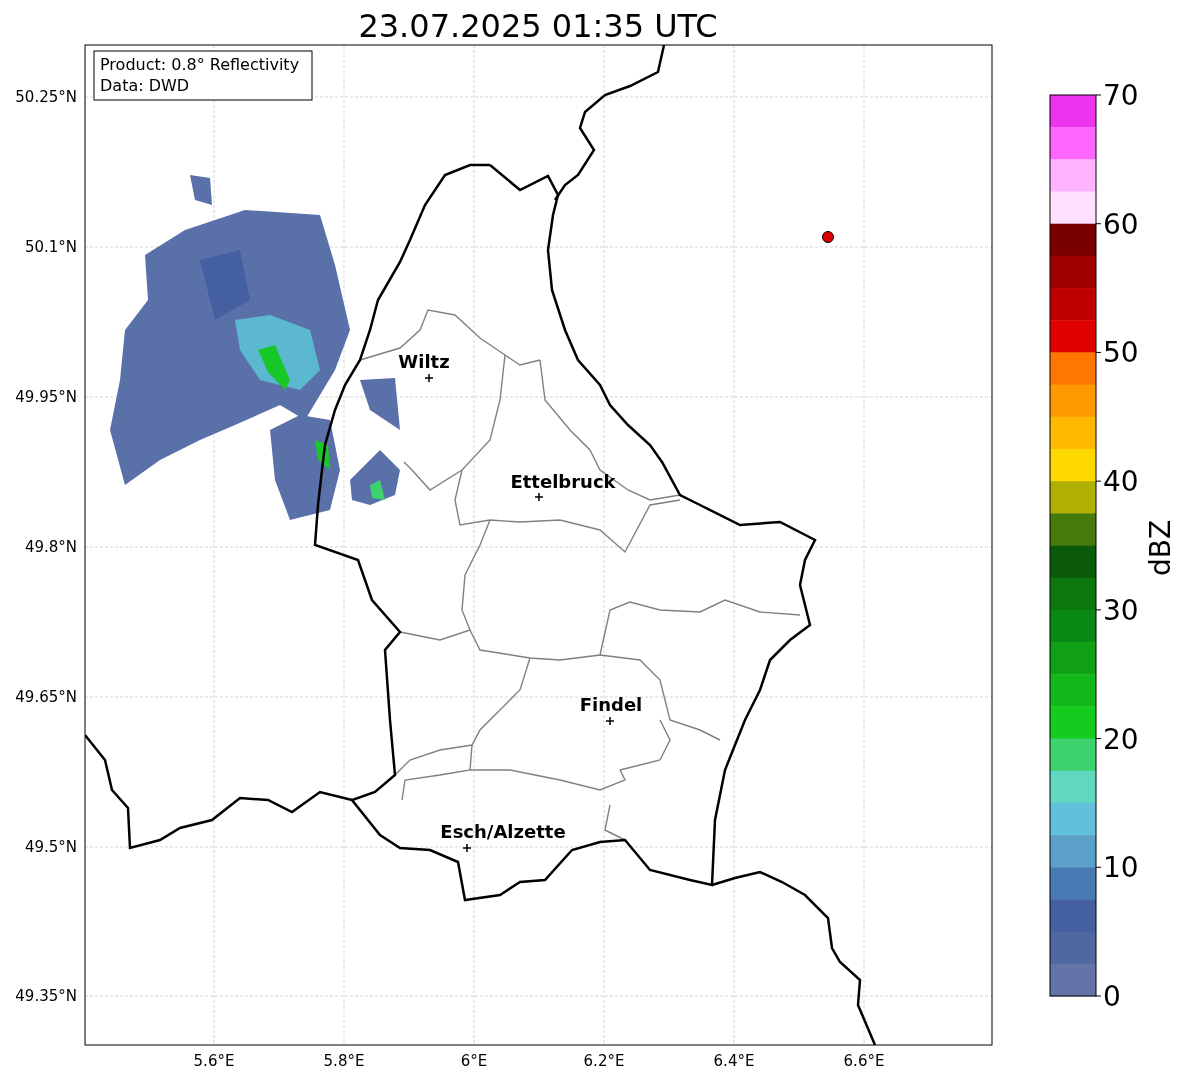  What do you see at coordinates (50, 847) in the screenshot?
I see `axis-tick-label: 49.5°N` at bounding box center [50, 847].